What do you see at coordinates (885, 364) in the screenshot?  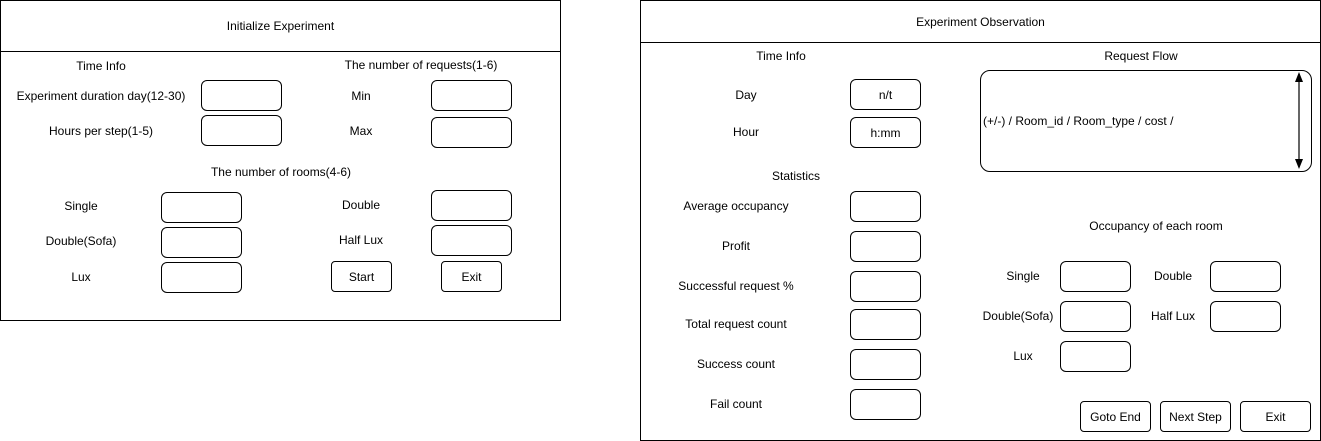 I see `success-count-display` at bounding box center [885, 364].